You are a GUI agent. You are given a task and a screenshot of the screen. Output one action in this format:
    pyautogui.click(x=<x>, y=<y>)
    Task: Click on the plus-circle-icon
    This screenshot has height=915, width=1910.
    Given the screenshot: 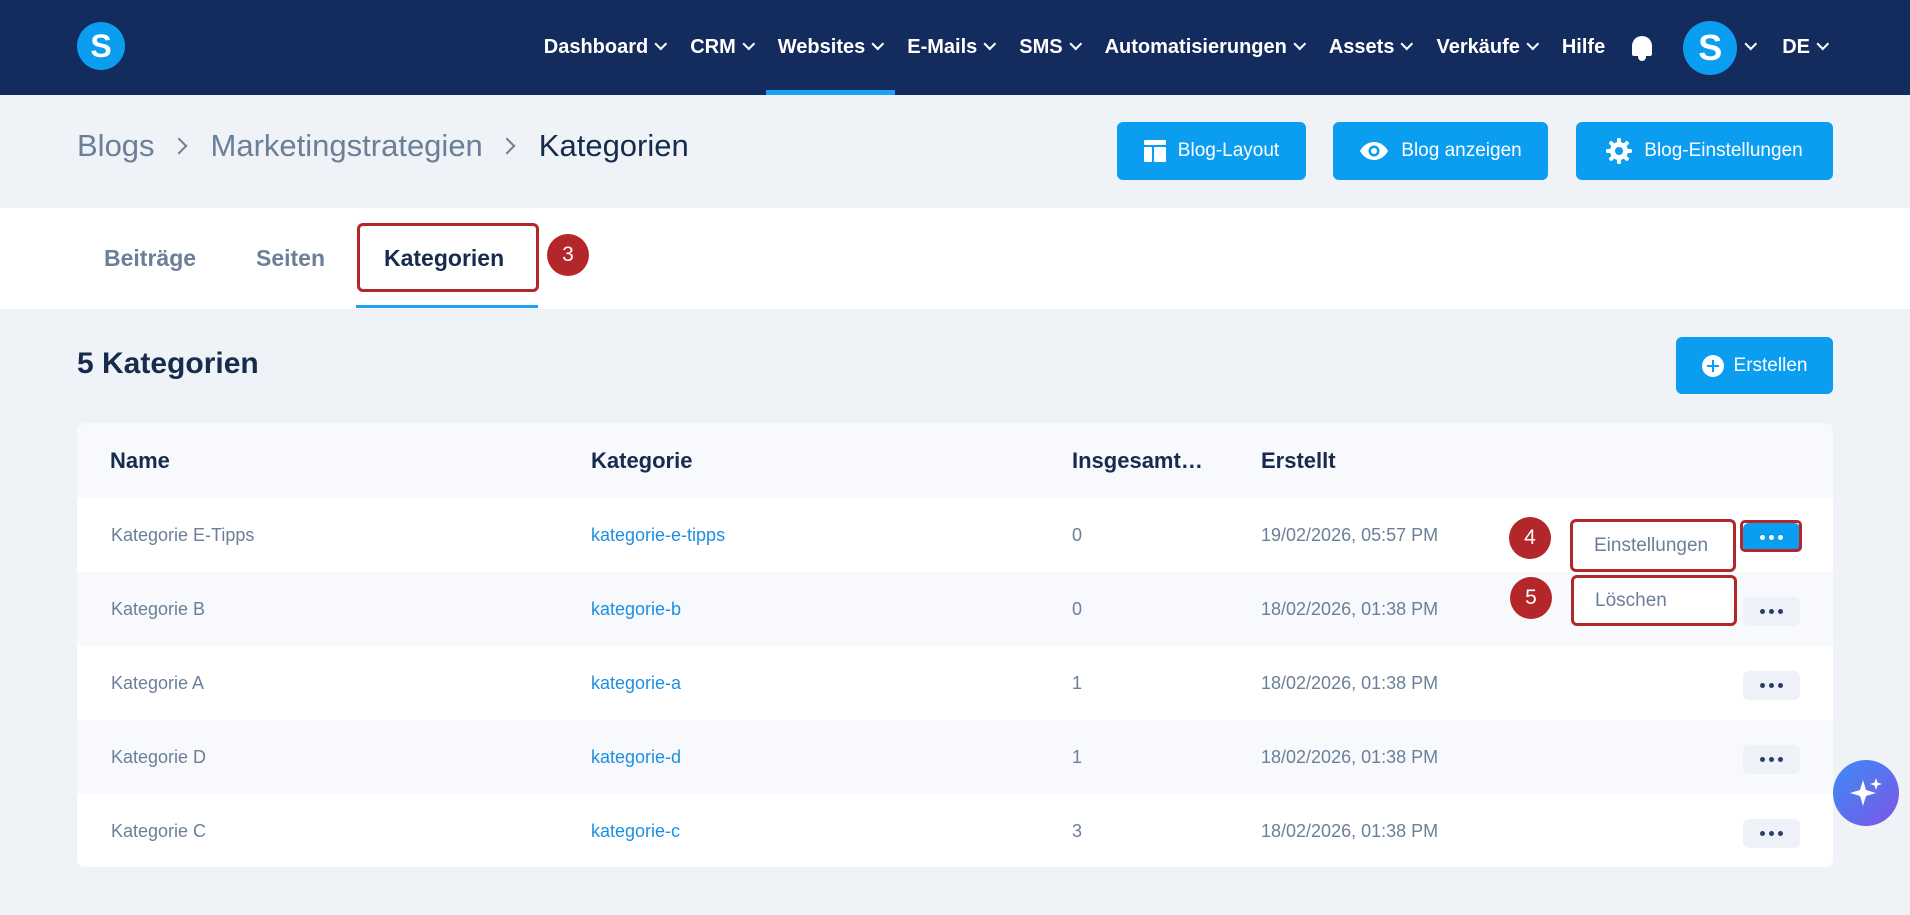 What is the action you would take?
    pyautogui.click(x=1712, y=365)
    